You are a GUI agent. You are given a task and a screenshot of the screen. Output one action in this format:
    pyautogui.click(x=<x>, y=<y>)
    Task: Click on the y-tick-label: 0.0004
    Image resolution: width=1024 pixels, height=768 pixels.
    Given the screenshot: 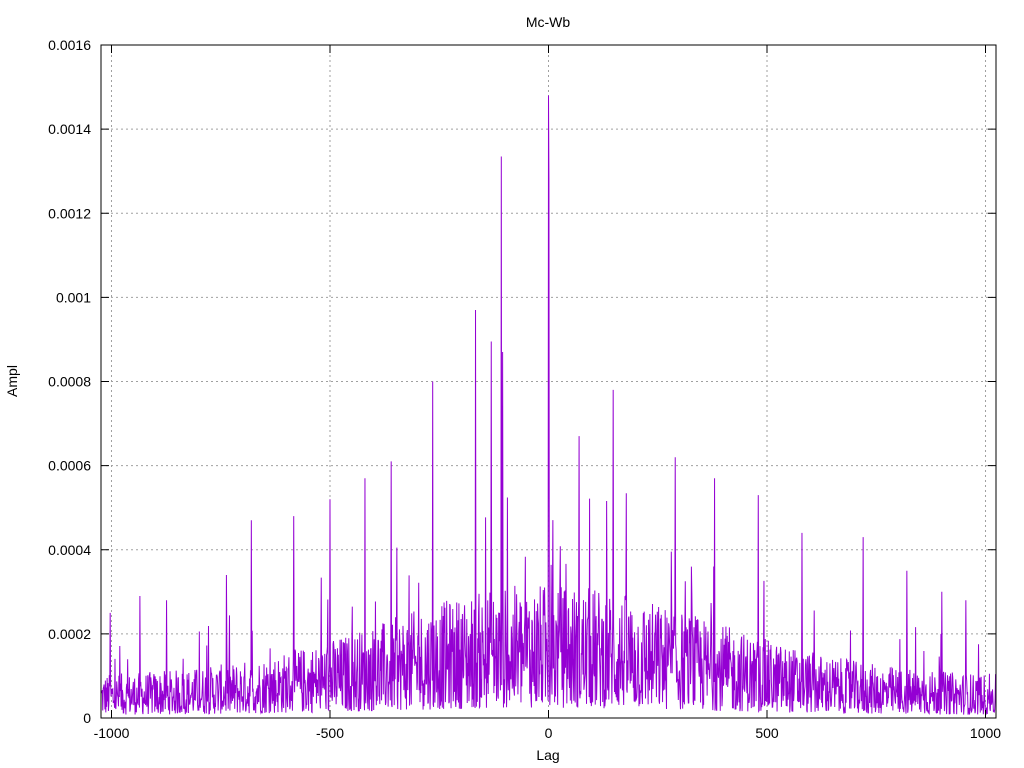 What is the action you would take?
    pyautogui.click(x=69, y=550)
    